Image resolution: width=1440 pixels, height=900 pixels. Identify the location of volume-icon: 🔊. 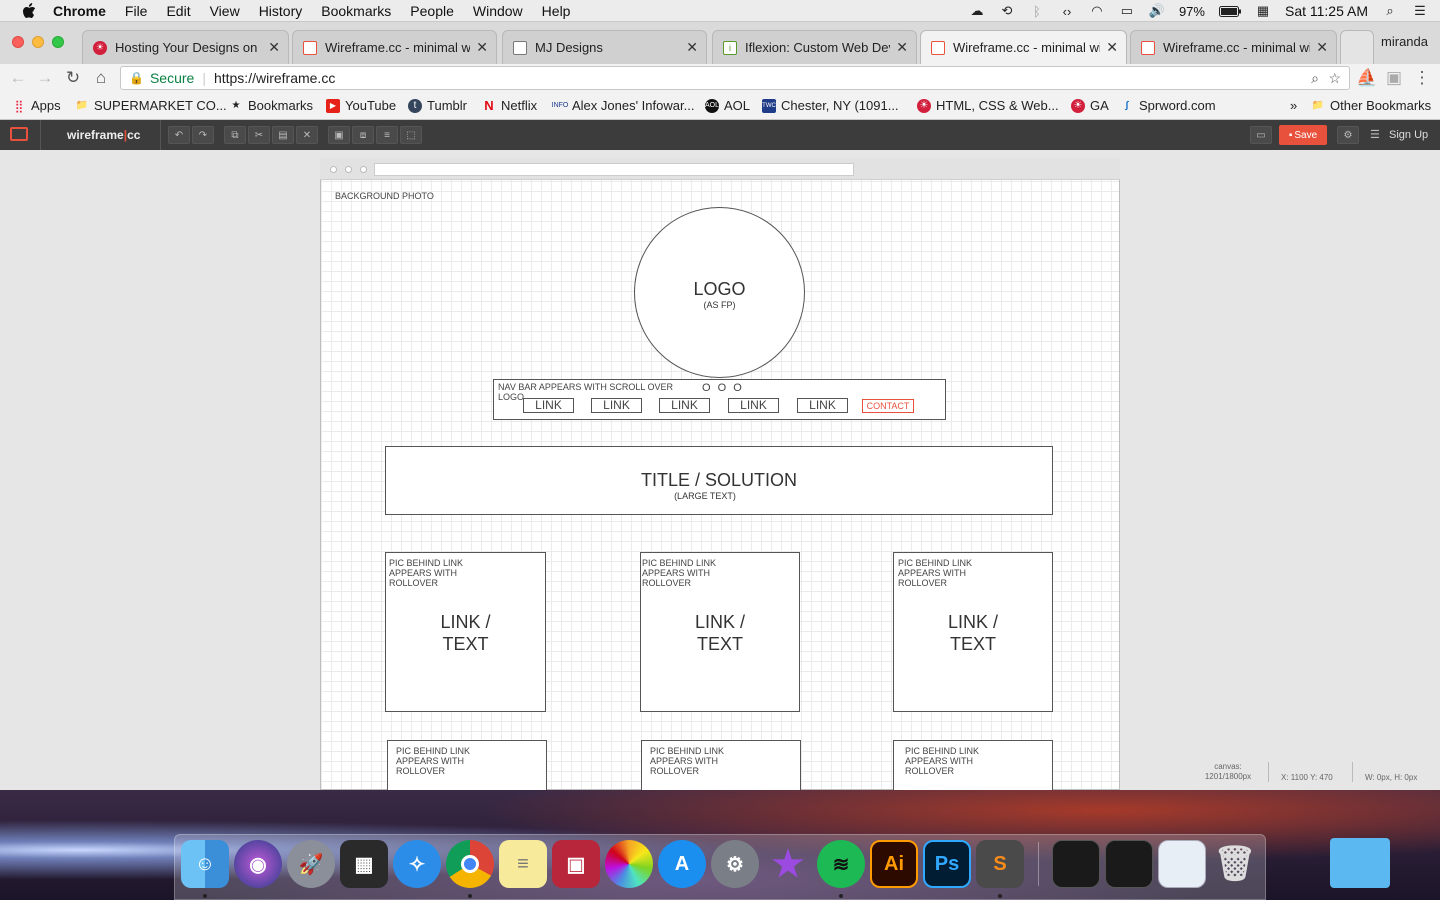
(1157, 10).